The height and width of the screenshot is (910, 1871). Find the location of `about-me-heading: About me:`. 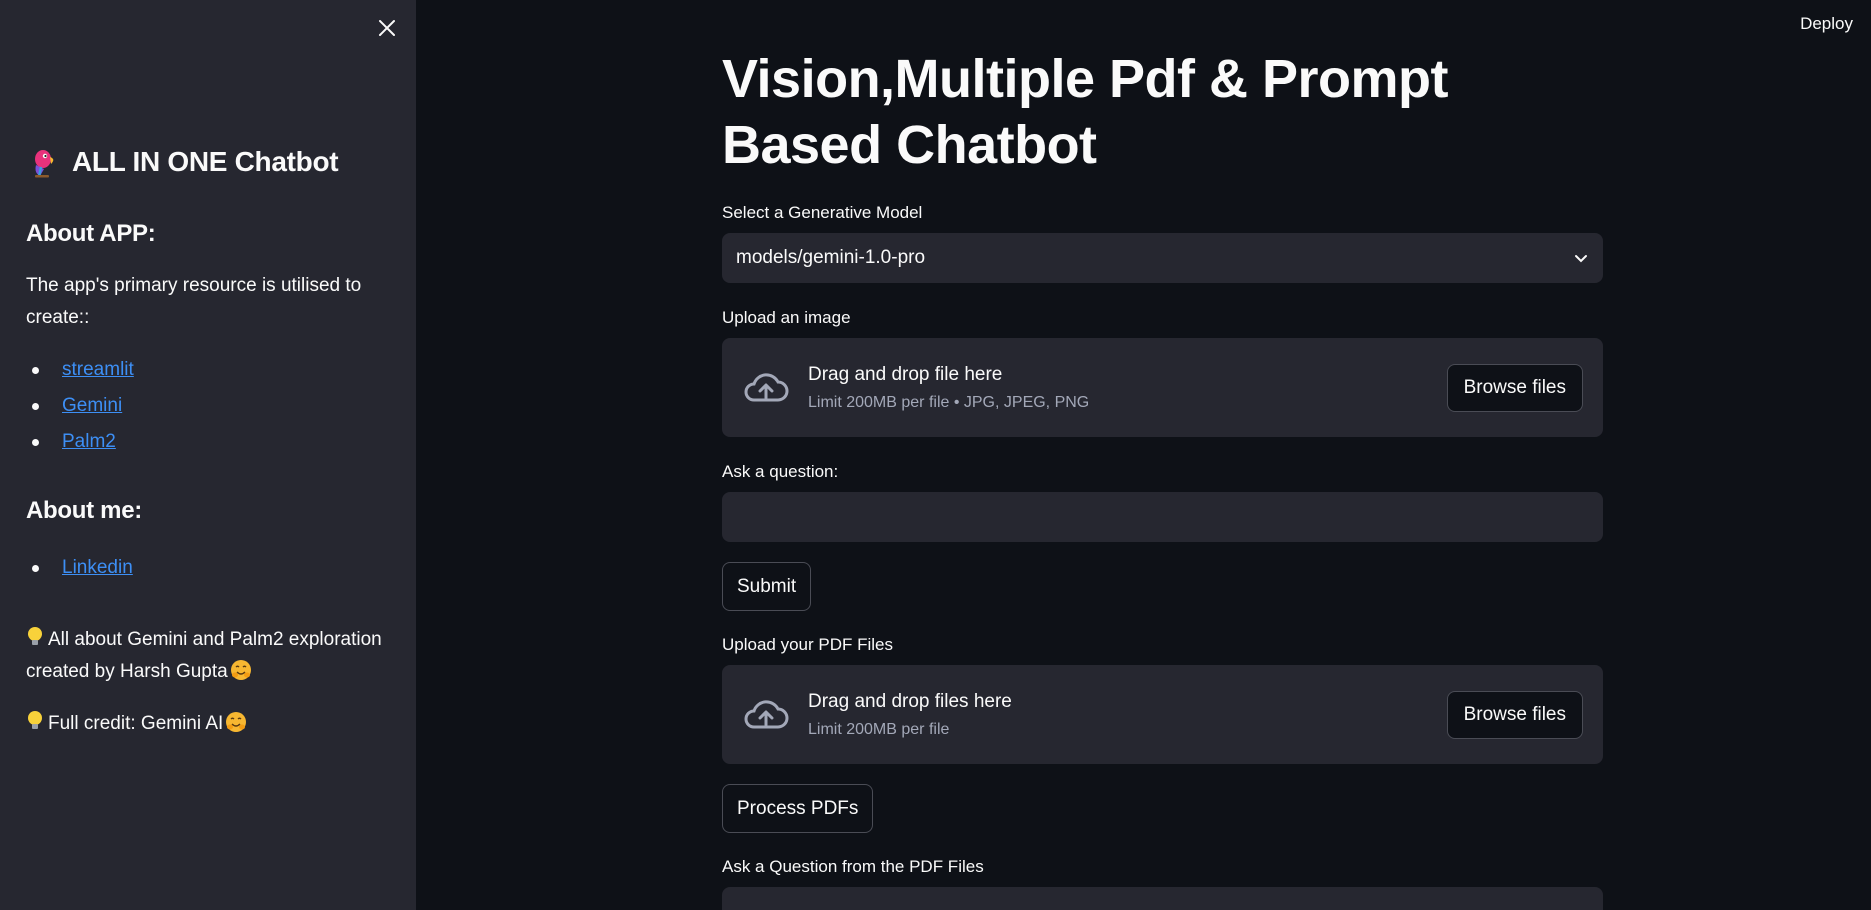

about-me-heading: About me: is located at coordinates (84, 510).